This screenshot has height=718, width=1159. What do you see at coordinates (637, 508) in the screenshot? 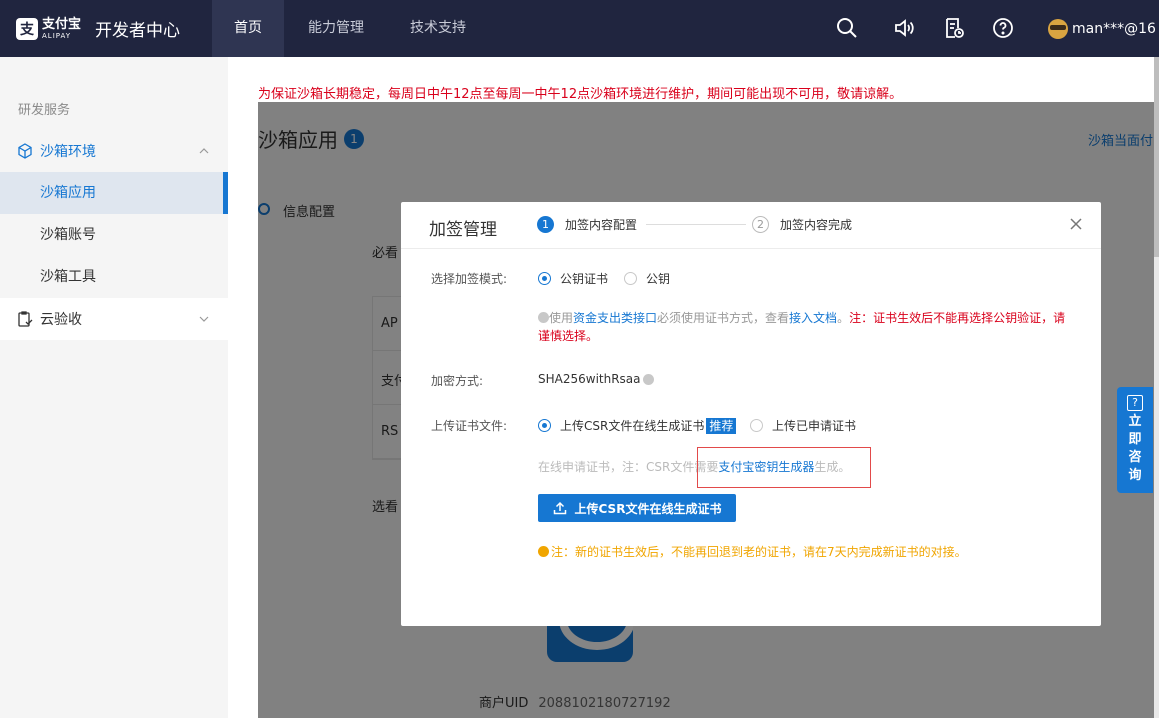
I see `upload-csr-button: 上传CSR文件在线生成证书` at bounding box center [637, 508].